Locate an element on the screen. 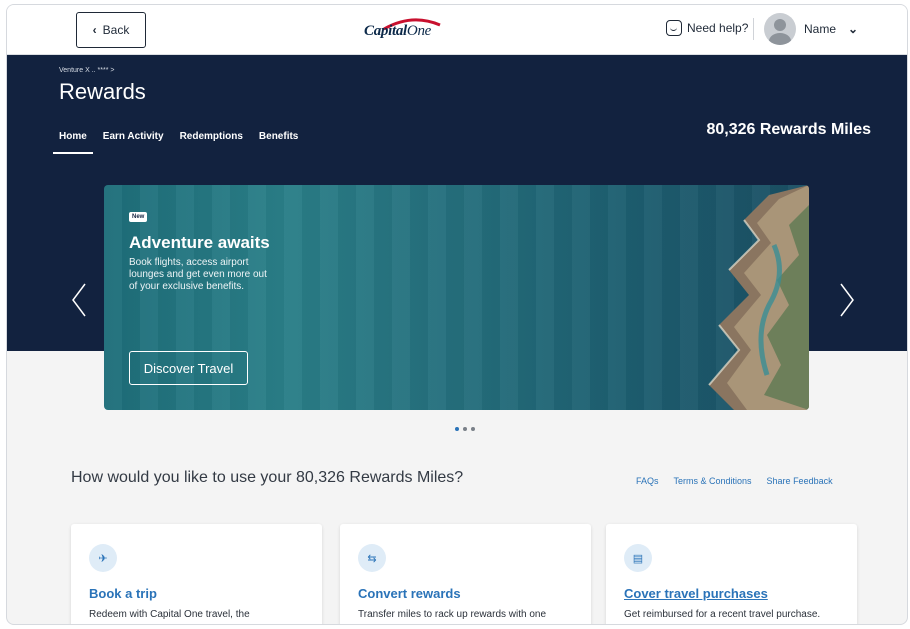 This screenshot has height=629, width=910. user-menu: Name ⌄ is located at coordinates (811, 29).